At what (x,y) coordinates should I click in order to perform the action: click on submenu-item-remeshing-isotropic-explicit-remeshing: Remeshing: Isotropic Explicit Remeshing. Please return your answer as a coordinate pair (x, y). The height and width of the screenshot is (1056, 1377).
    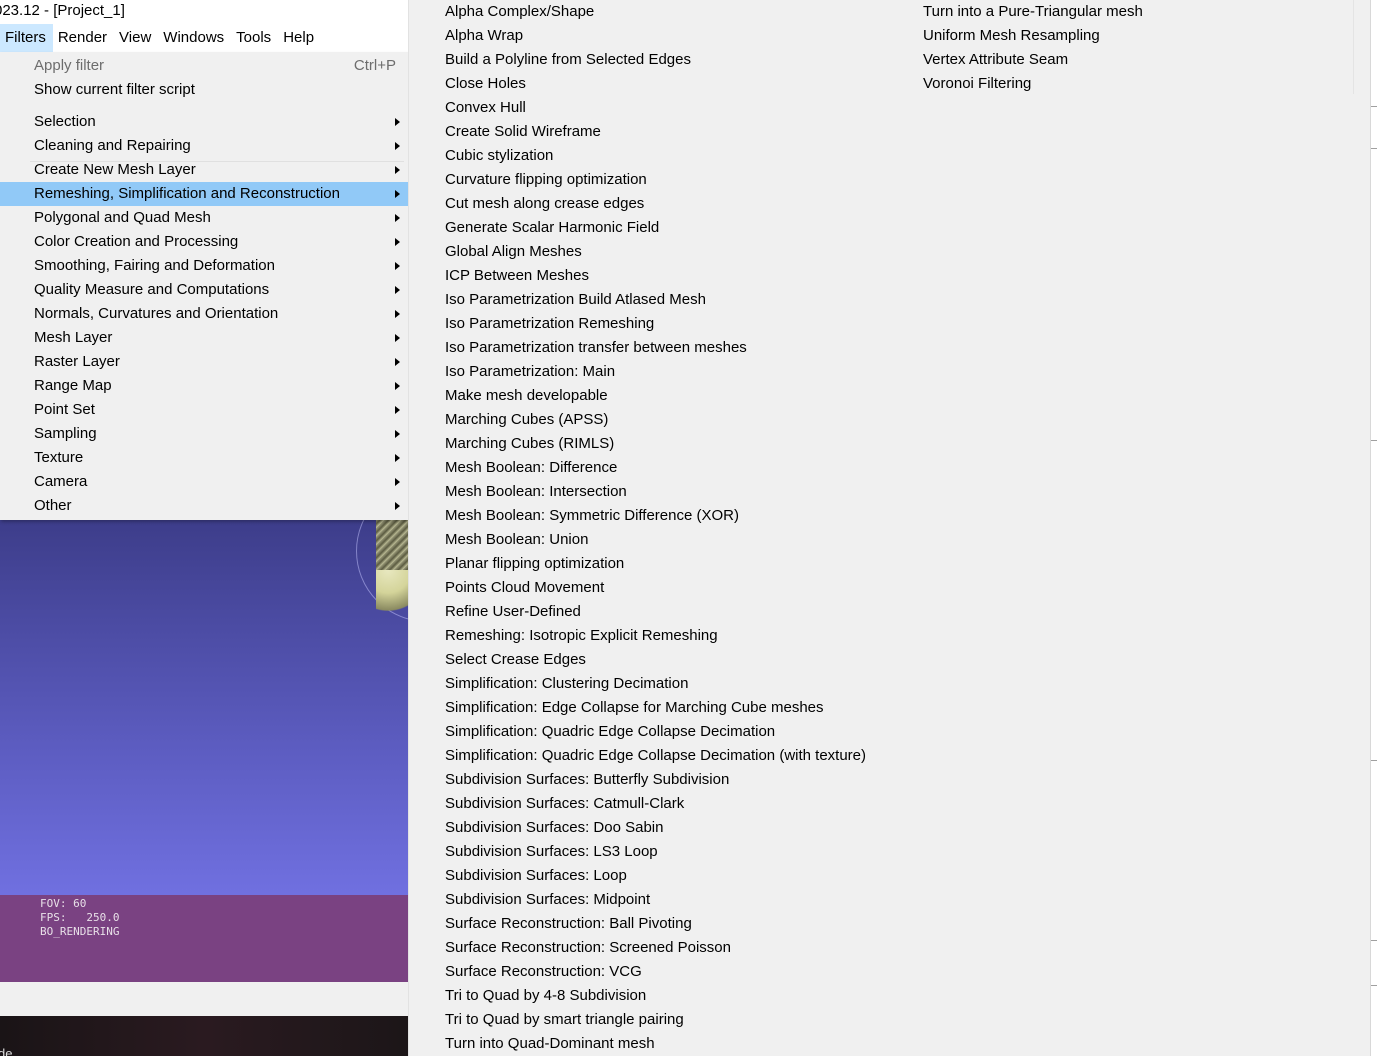
    Looking at the image, I should click on (581, 636).